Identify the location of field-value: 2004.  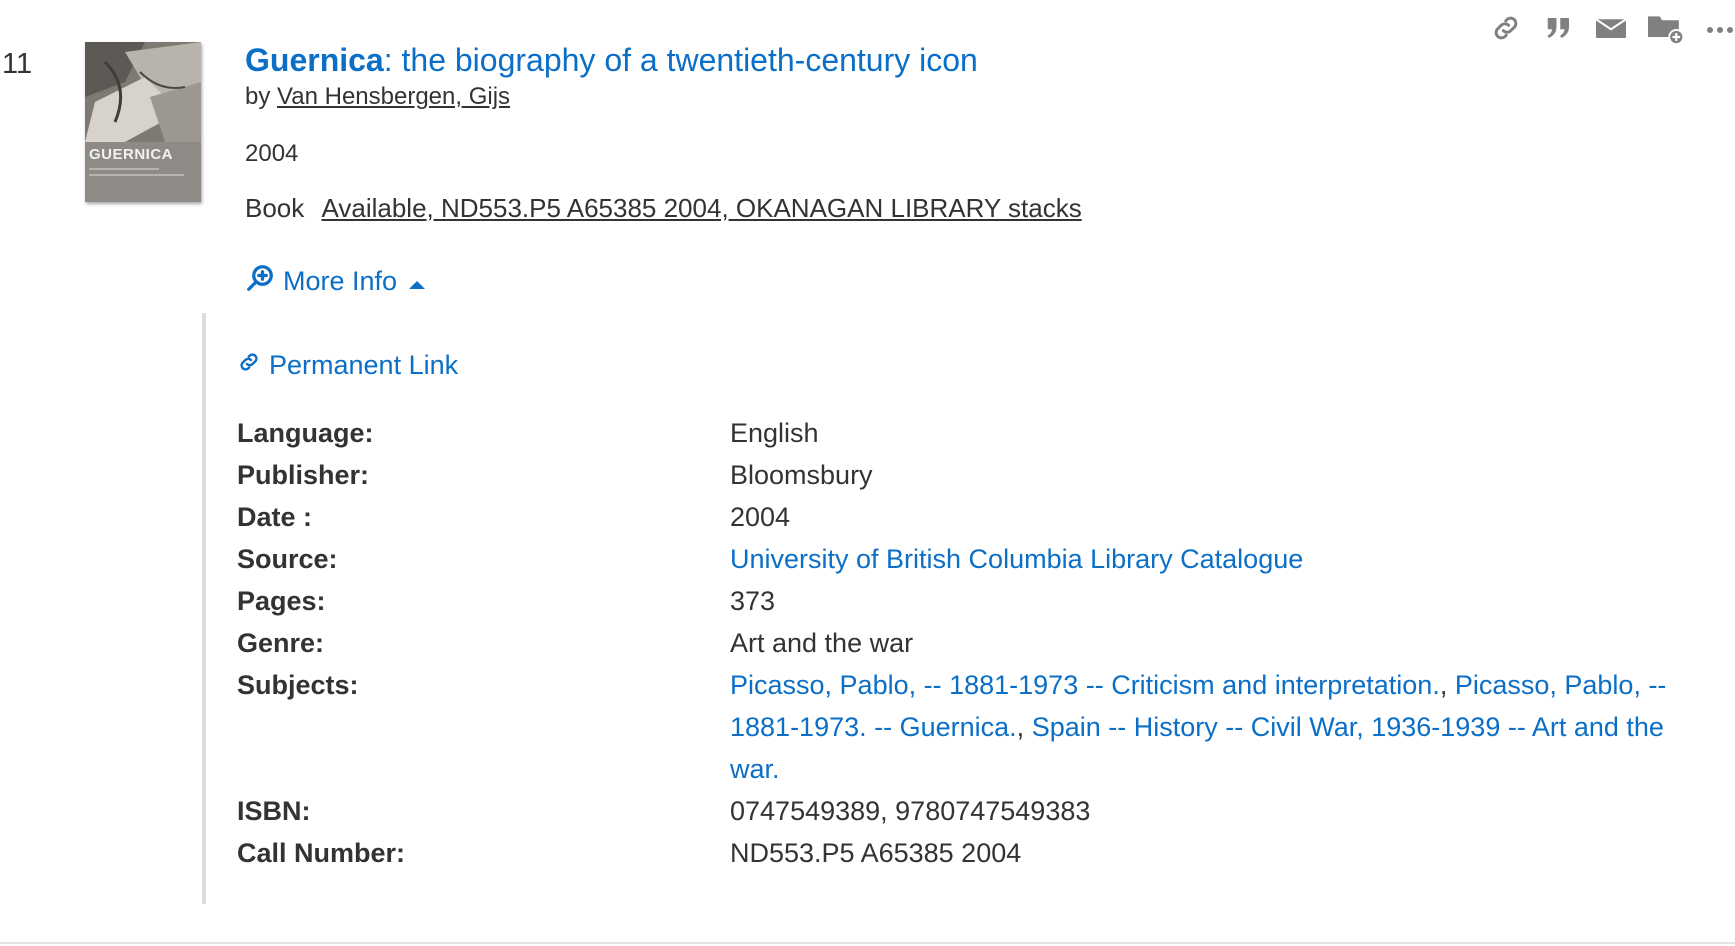
(760, 517).